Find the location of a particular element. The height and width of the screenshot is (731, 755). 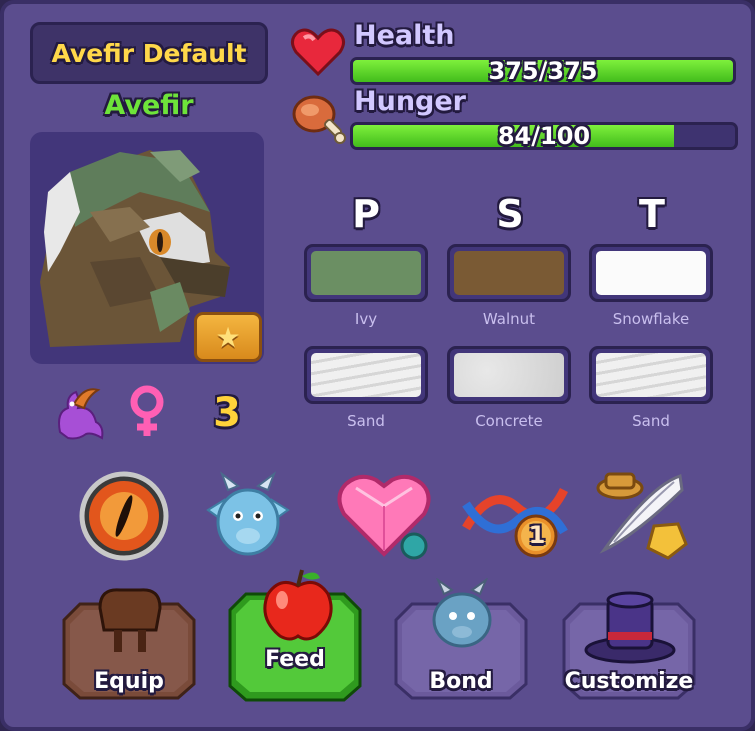

primary-texture-swatch is located at coordinates (366, 375).